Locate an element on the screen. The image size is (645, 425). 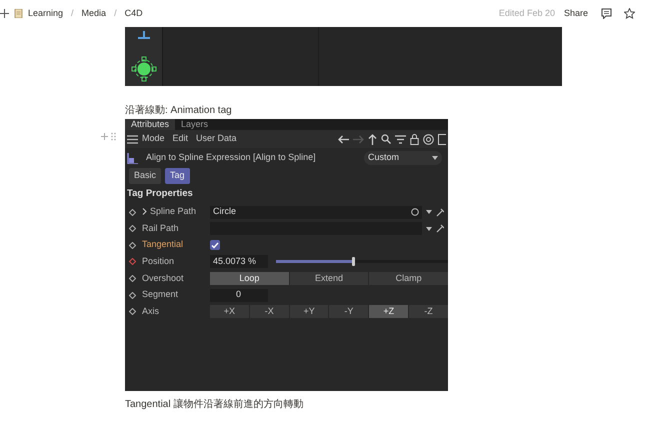
parameter-label: Spline Path is located at coordinates (173, 211).